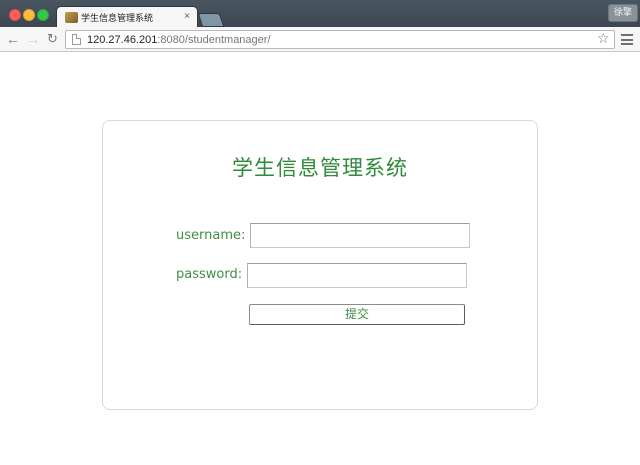 The width and height of the screenshot is (640, 465). I want to click on page-icon, so click(76, 39).